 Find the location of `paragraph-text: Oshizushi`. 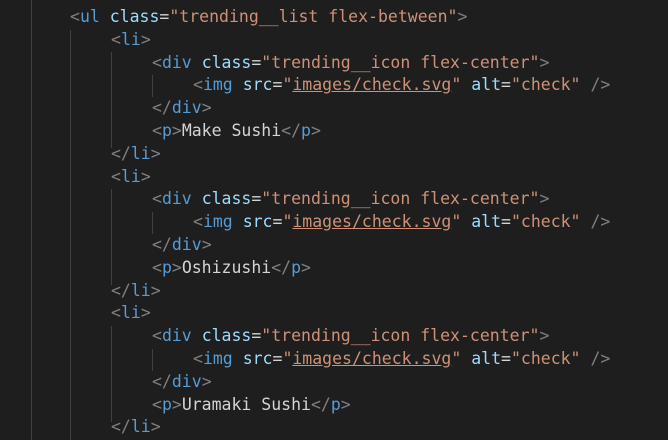

paragraph-text: Oshizushi is located at coordinates (226, 267).